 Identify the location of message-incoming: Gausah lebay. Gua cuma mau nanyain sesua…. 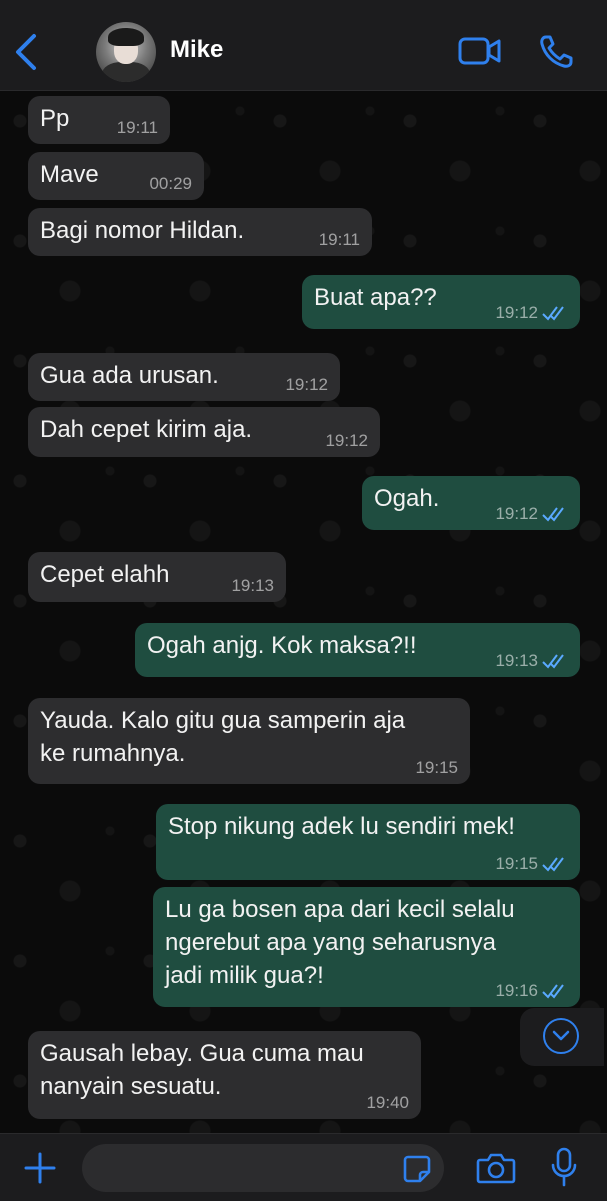
(224, 1075).